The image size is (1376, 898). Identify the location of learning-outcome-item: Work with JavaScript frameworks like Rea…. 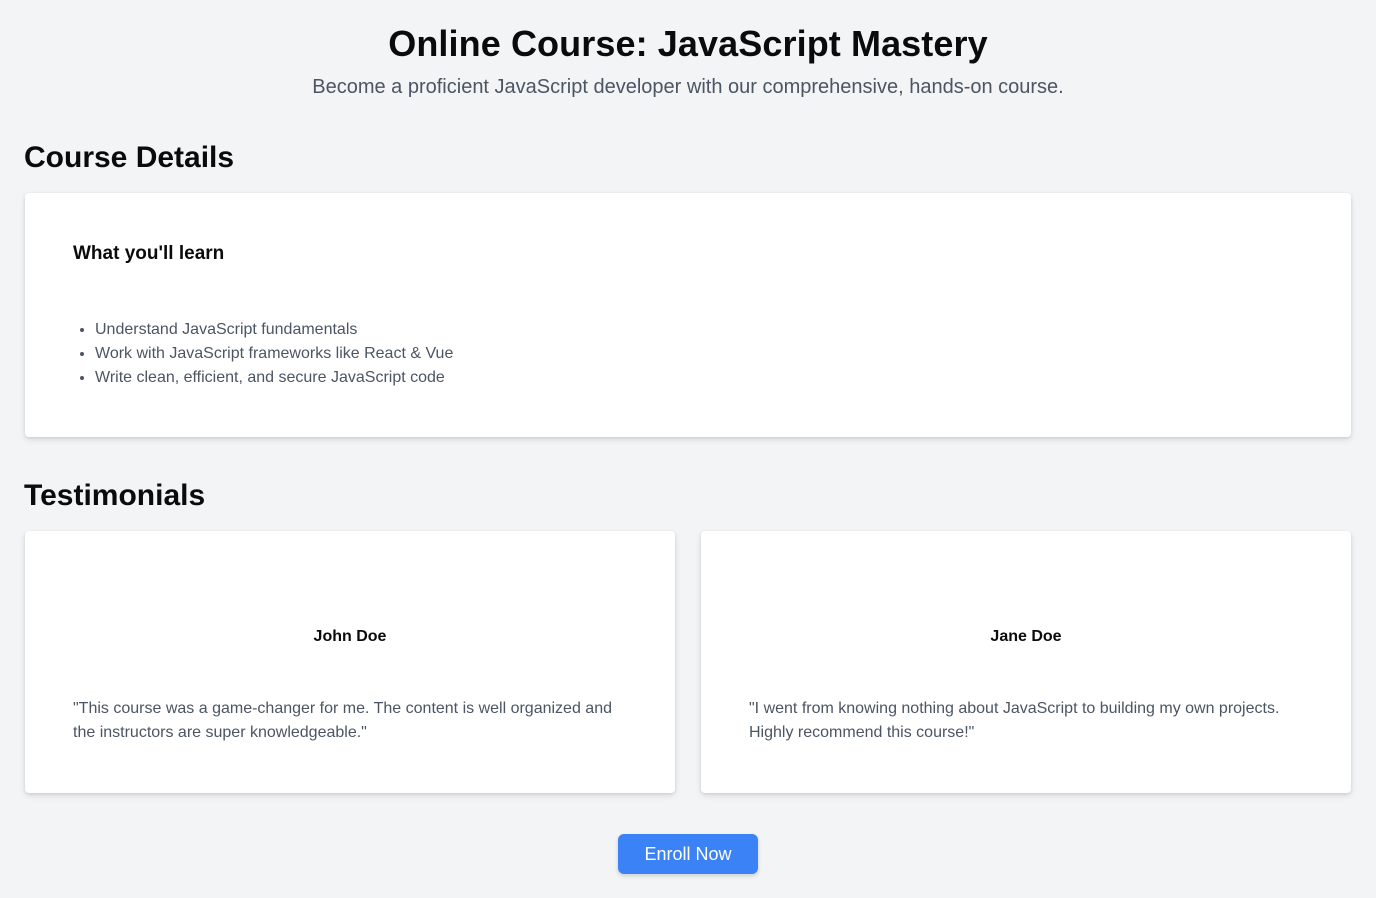
(699, 354).